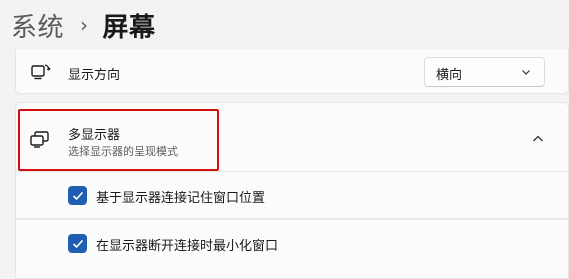  Describe the element at coordinates (181, 198) in the screenshot. I see `remember-window-positions-label: 基于显示器连接记住窗口位置` at that location.